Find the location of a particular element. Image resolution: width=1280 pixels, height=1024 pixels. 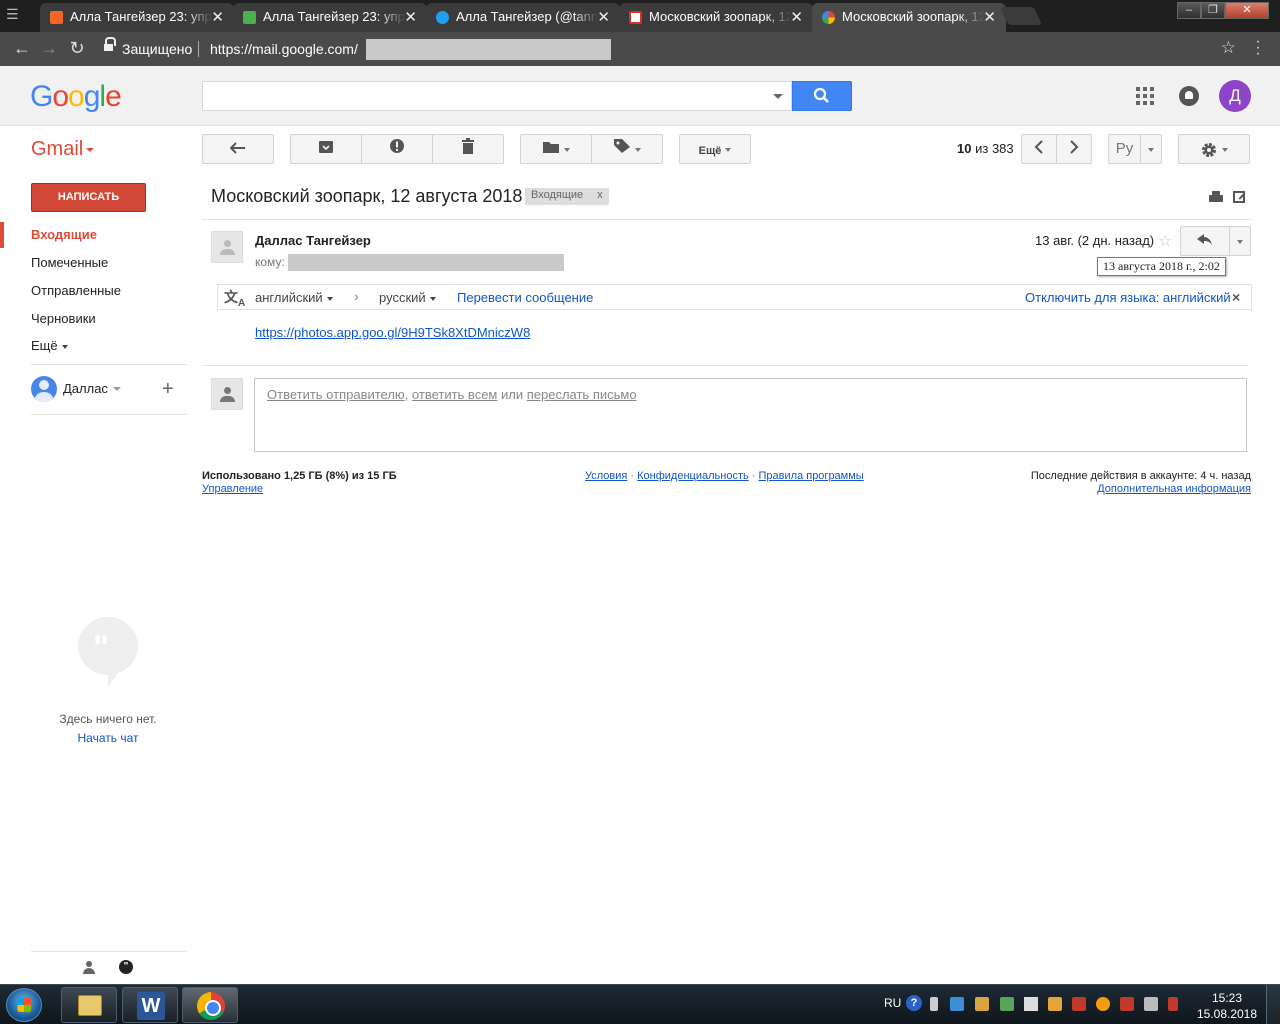

start-chat-link: Начать чат is located at coordinates (108, 738).